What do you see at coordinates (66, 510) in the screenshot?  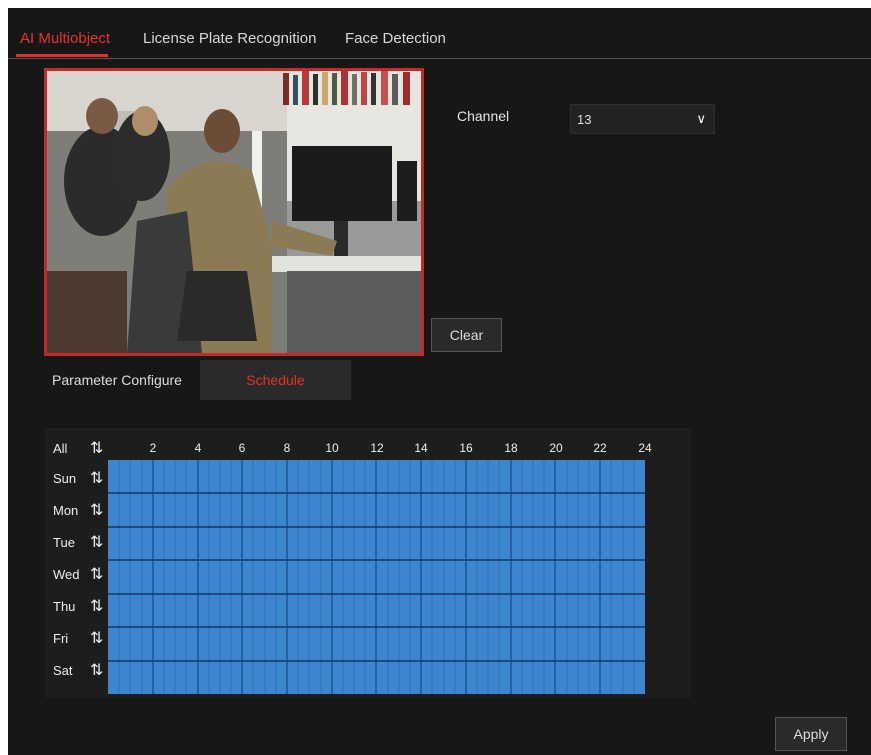 I see `day-label: Mon` at bounding box center [66, 510].